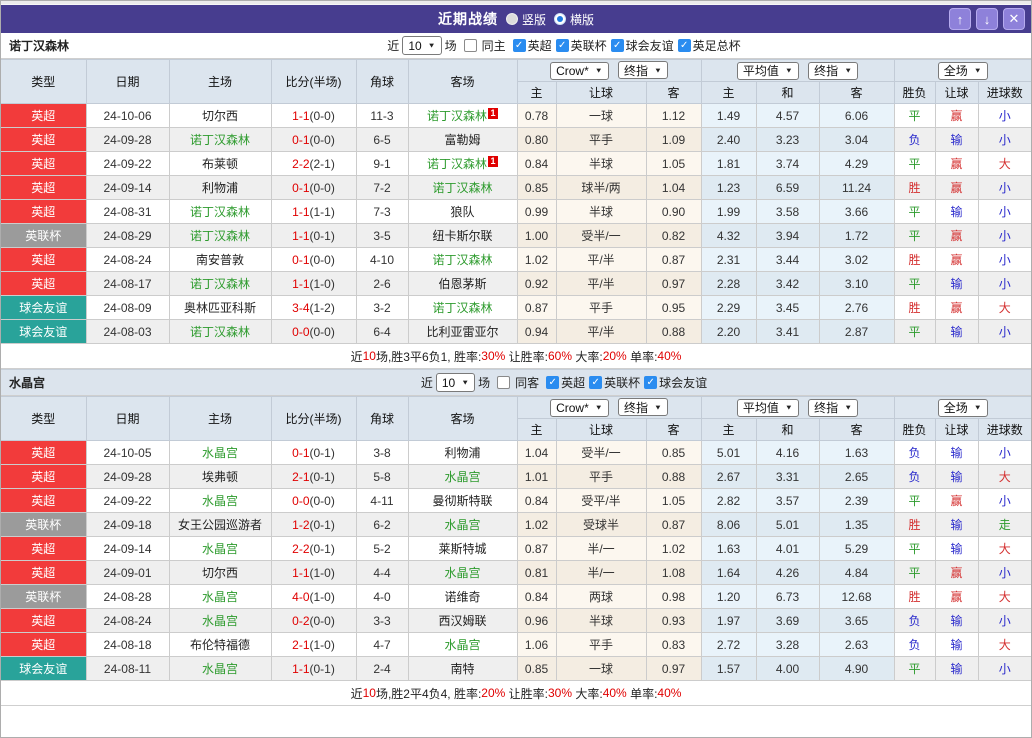 The height and width of the screenshot is (738, 1032). I want to click on avg-select-group: 平均值 终指, so click(797, 70).